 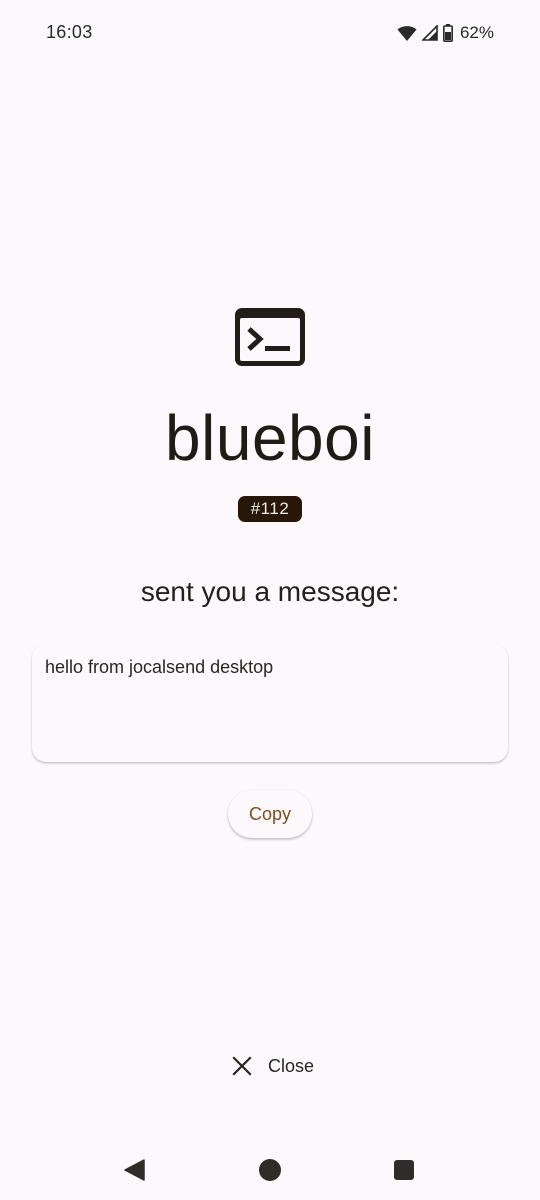 I want to click on status-time: 16:03, so click(x=69, y=32).